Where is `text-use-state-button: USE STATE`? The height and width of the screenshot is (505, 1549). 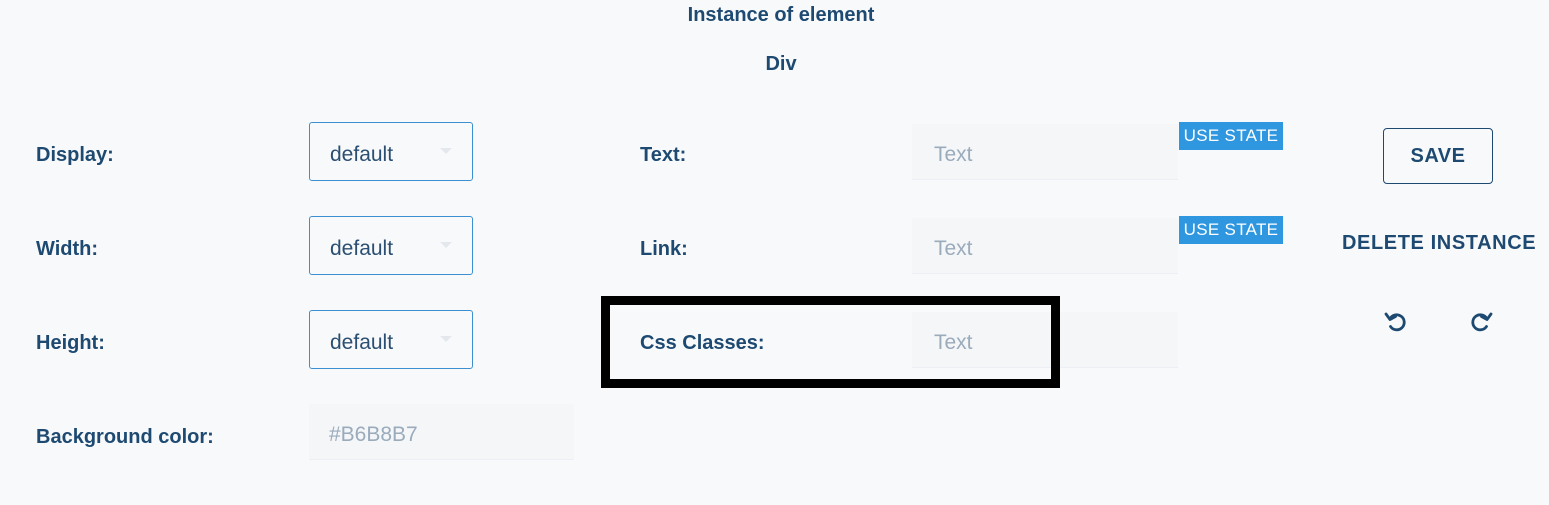 text-use-state-button: USE STATE is located at coordinates (1231, 136).